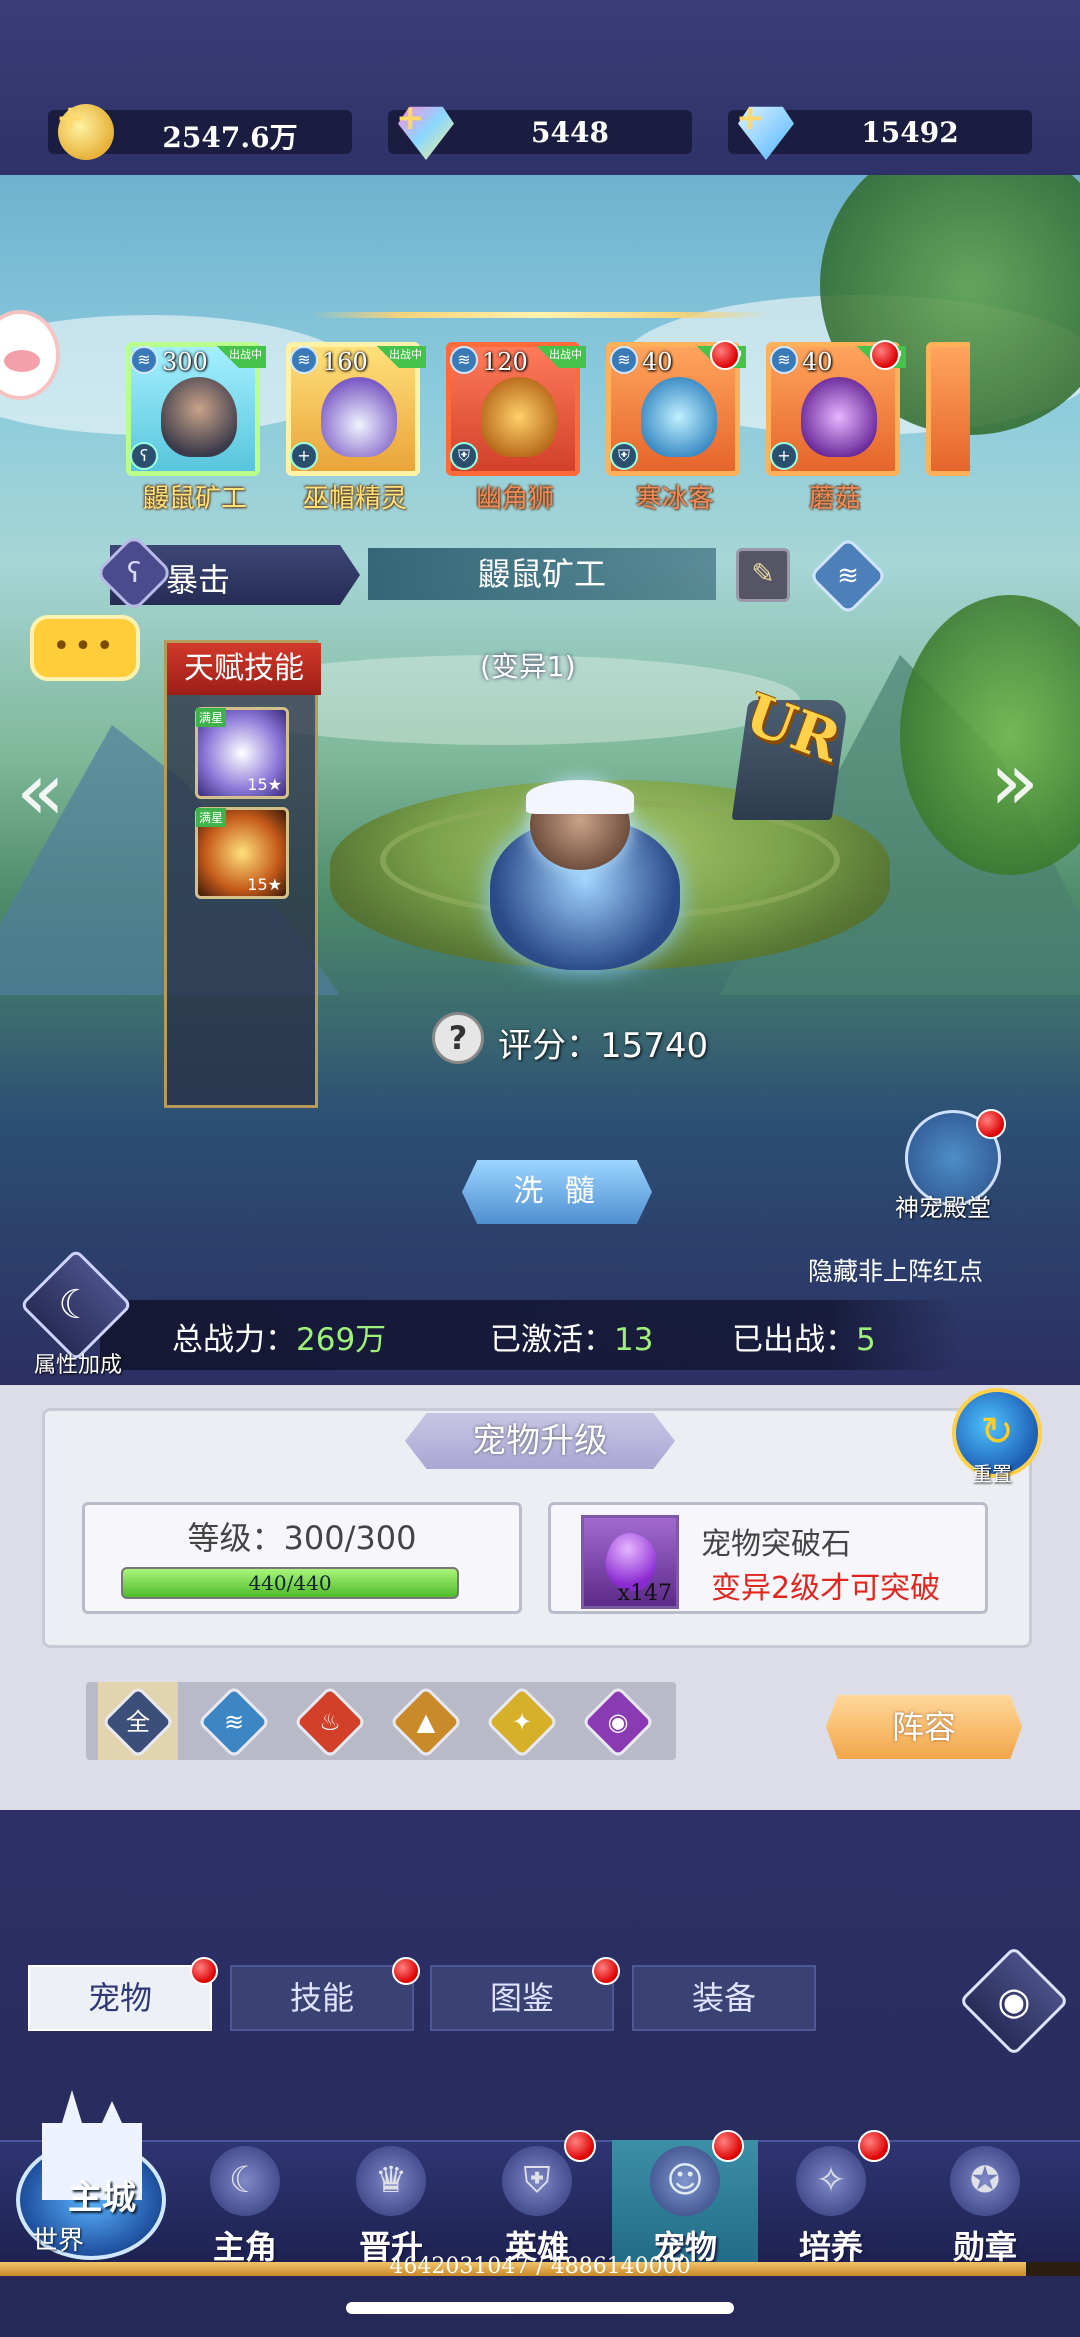  Describe the element at coordinates (70, 118) in the screenshot. I see `add-gold-icon: +` at that location.